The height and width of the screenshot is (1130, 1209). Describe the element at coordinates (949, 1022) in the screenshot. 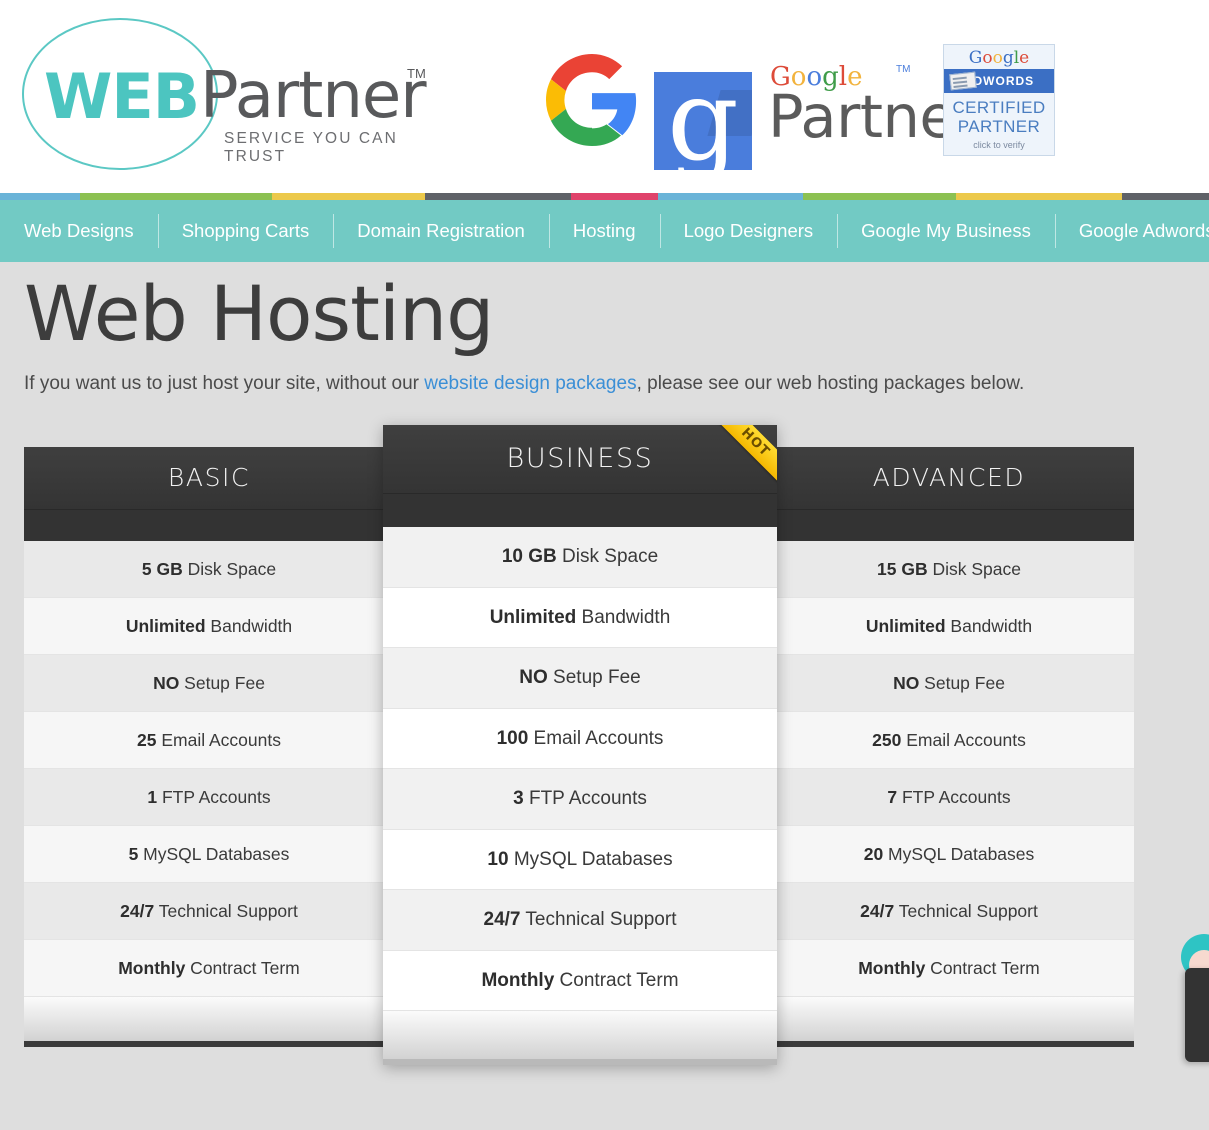

I see `plan-footer-advanced` at that location.